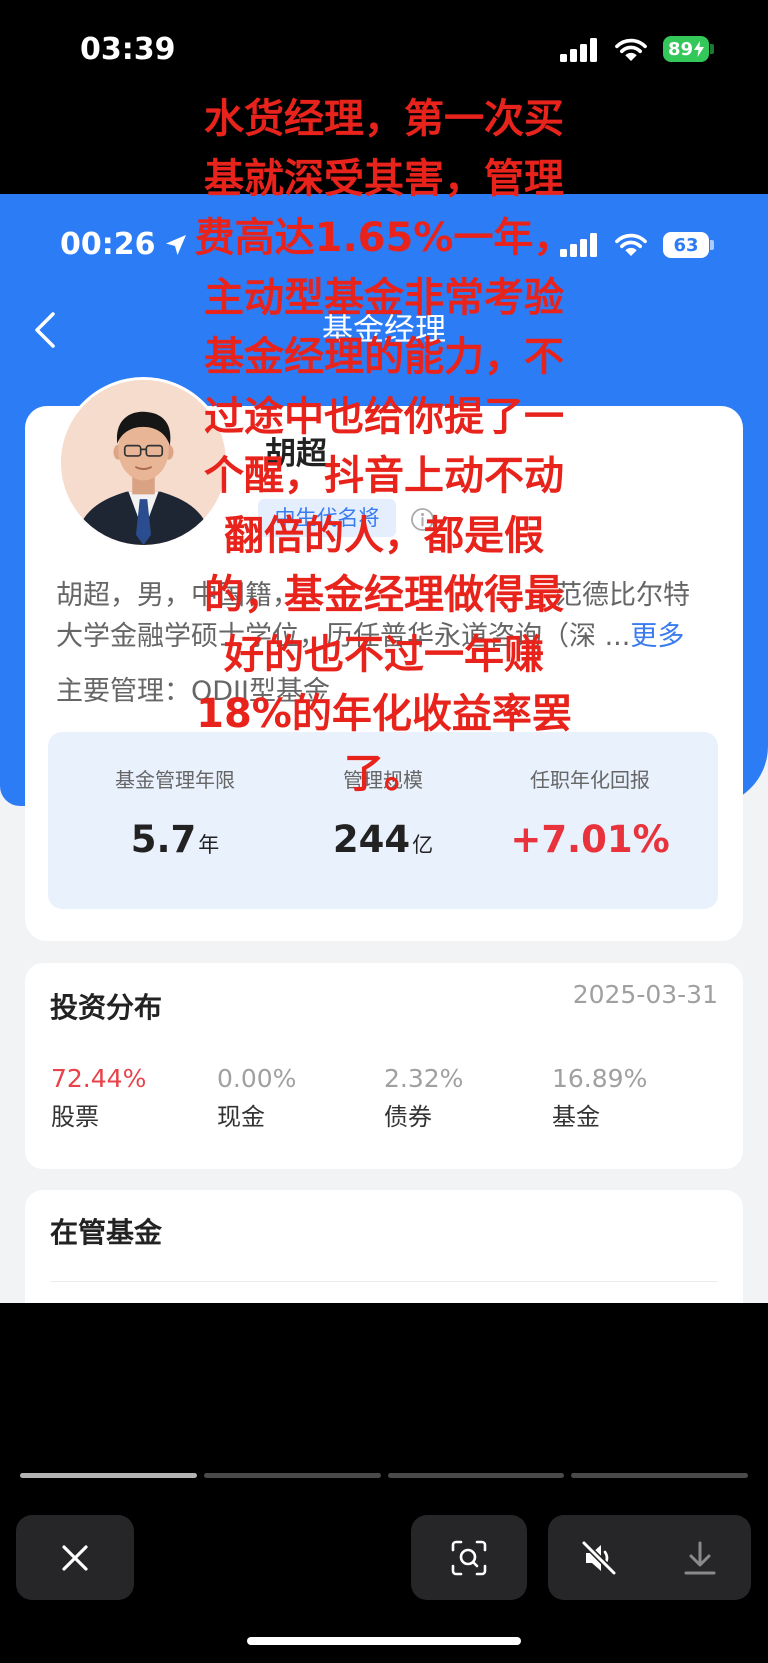 This screenshot has height=1663, width=768. Describe the element at coordinates (384, 654) in the screenshot. I see `overlay-caption-line: 好的也不过一年赚` at that location.